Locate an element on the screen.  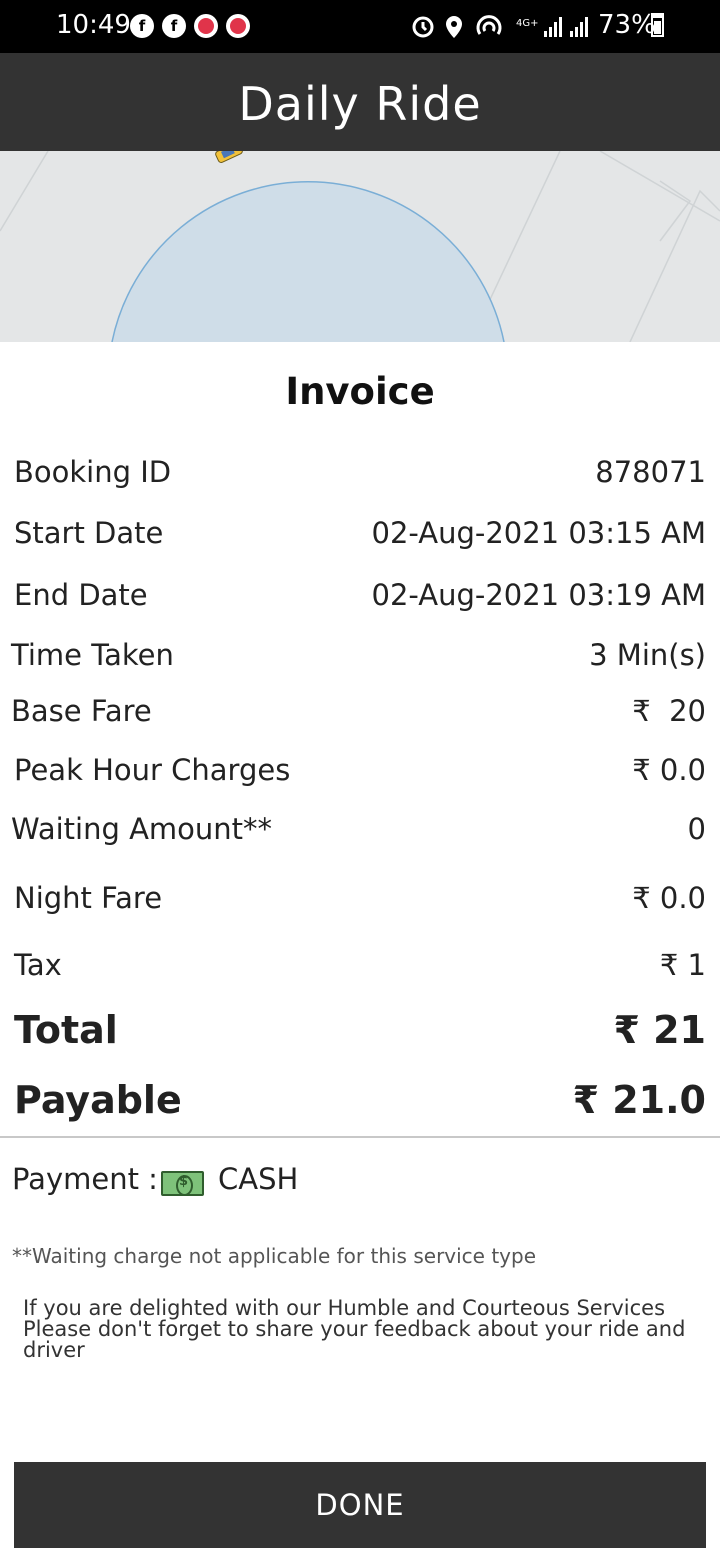
invoice-title: Invoice is located at coordinates (360, 391).